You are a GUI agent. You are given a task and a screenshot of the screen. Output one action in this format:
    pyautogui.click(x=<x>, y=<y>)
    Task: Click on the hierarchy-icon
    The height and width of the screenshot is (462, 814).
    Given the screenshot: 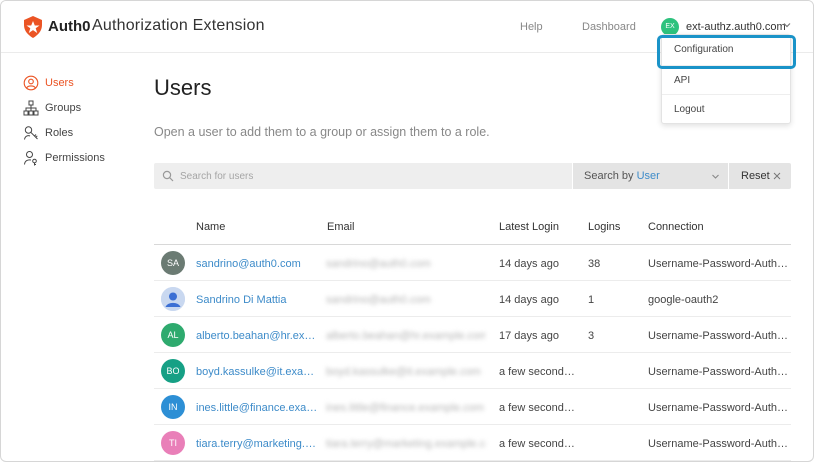 What is the action you would take?
    pyautogui.click(x=31, y=108)
    